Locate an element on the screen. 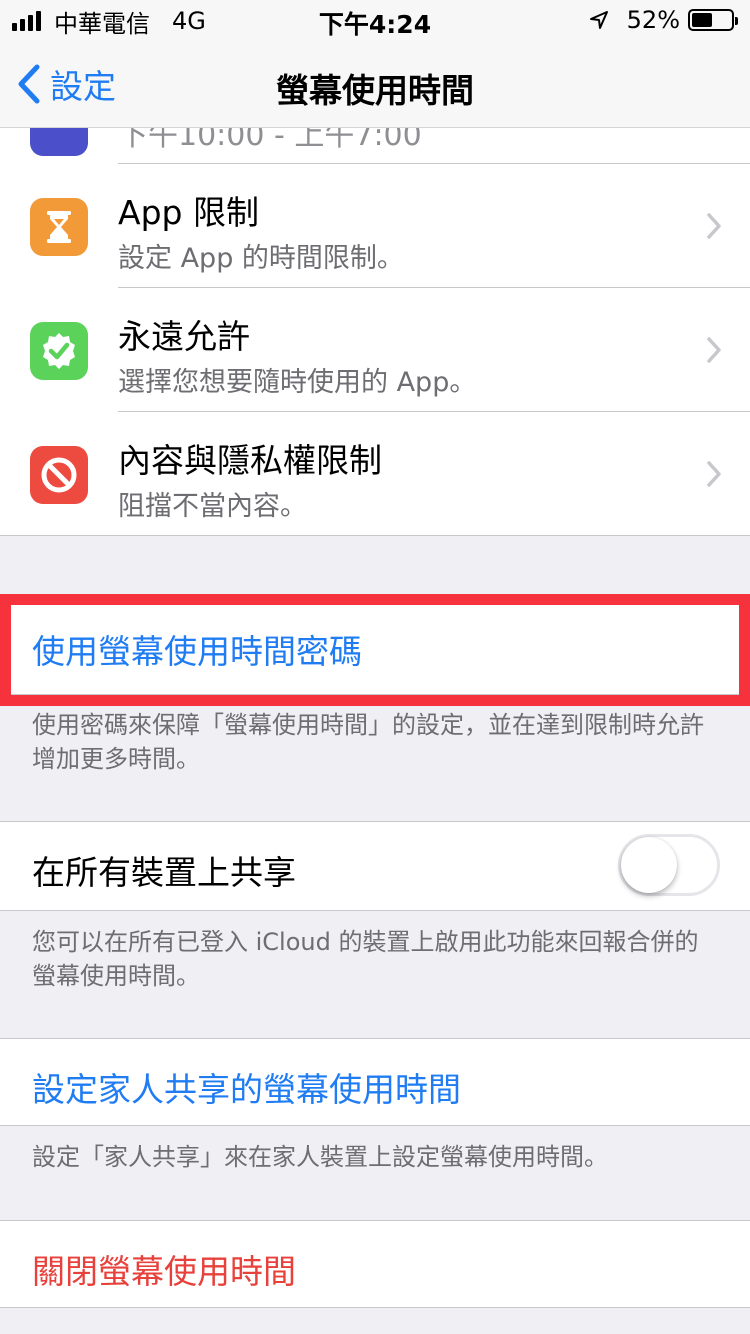 Image resolution: width=750 pixels, height=1334 pixels. list-item-content-privacy: 內容與隱私權限制 阻擋不當內容。 is located at coordinates (375, 474).